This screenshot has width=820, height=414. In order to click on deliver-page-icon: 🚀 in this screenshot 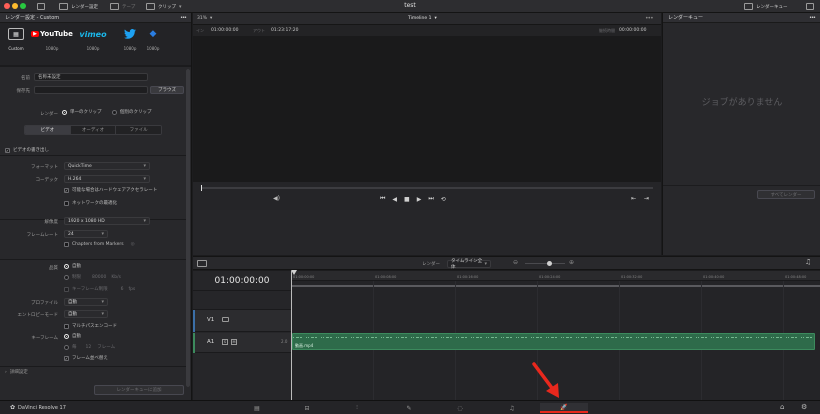, I will do `click(564, 408)`.